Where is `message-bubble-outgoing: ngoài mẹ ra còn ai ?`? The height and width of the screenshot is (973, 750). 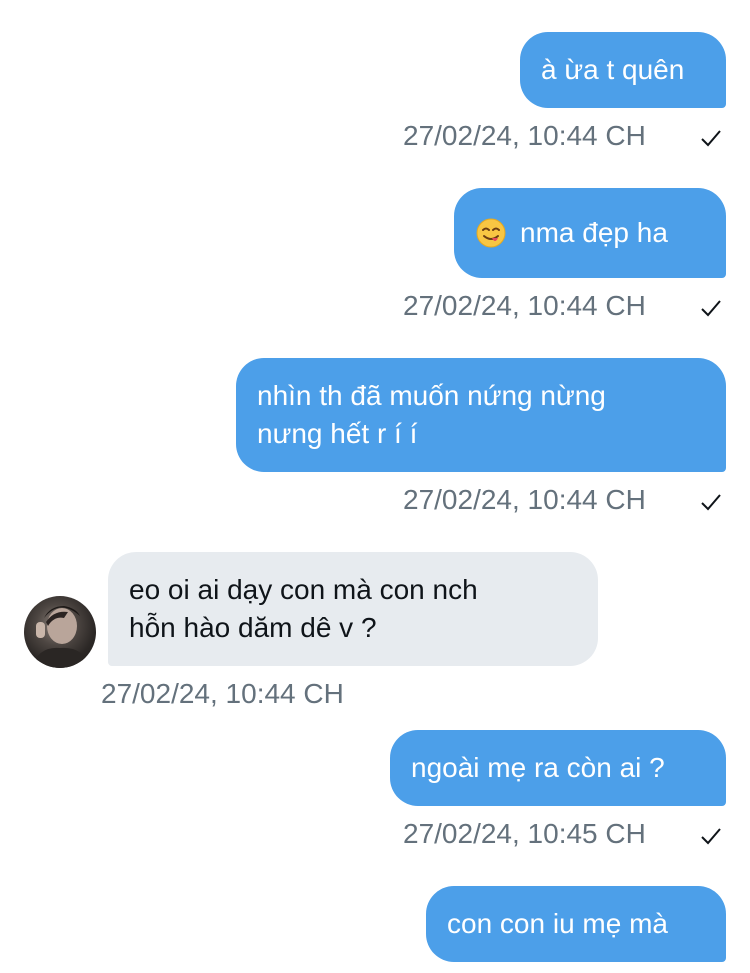
message-bubble-outgoing: ngoài mẹ ra còn ai ? is located at coordinates (558, 768).